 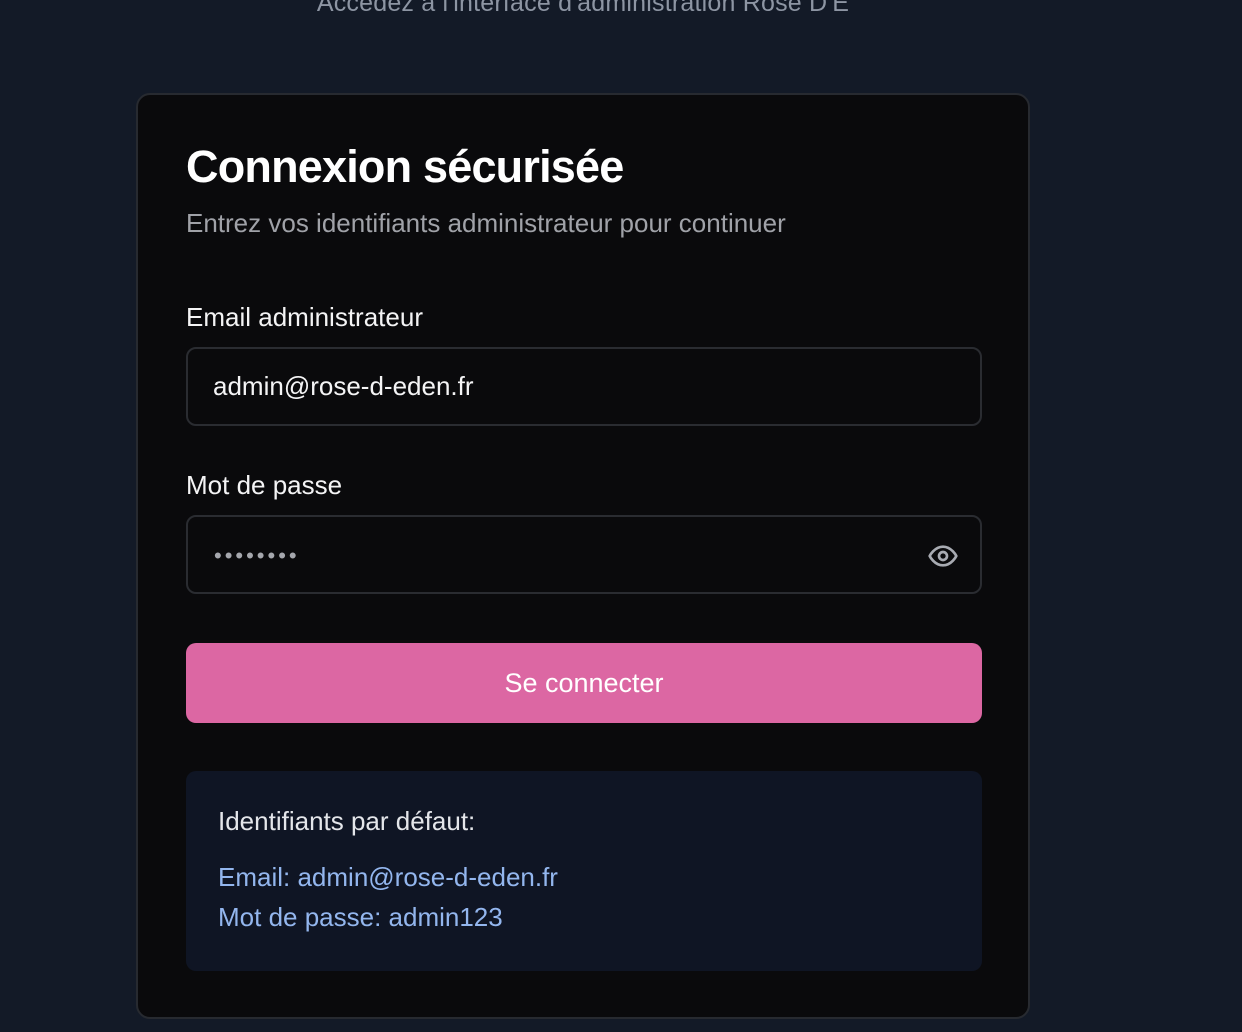 What do you see at coordinates (360, 917) in the screenshot?
I see `default-password-line: Mot de passe: admin123` at bounding box center [360, 917].